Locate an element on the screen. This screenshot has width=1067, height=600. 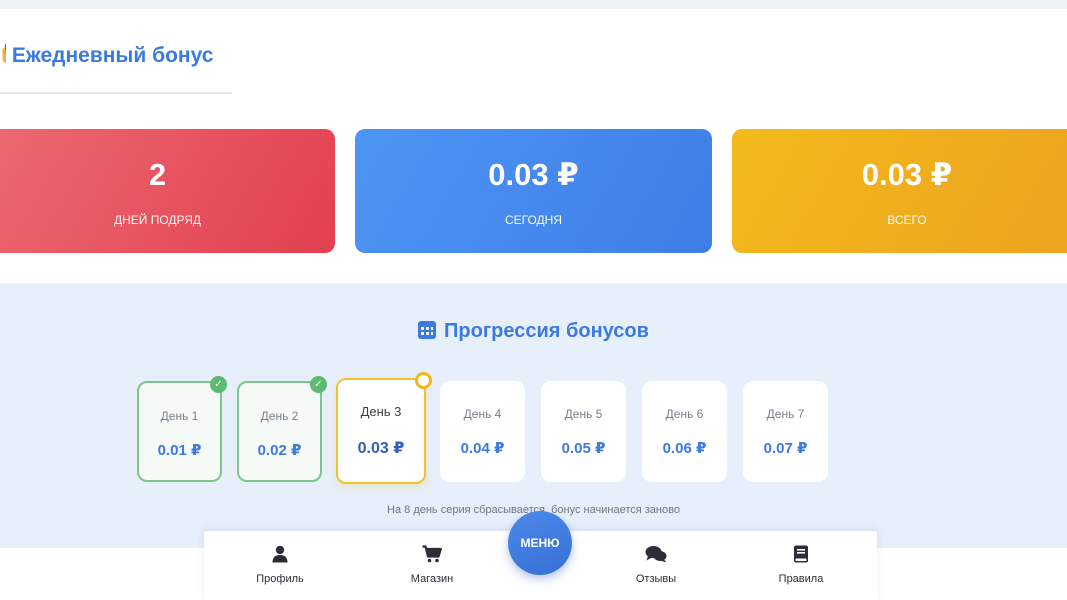
menu-button: МЕНЮ is located at coordinates (540, 543).